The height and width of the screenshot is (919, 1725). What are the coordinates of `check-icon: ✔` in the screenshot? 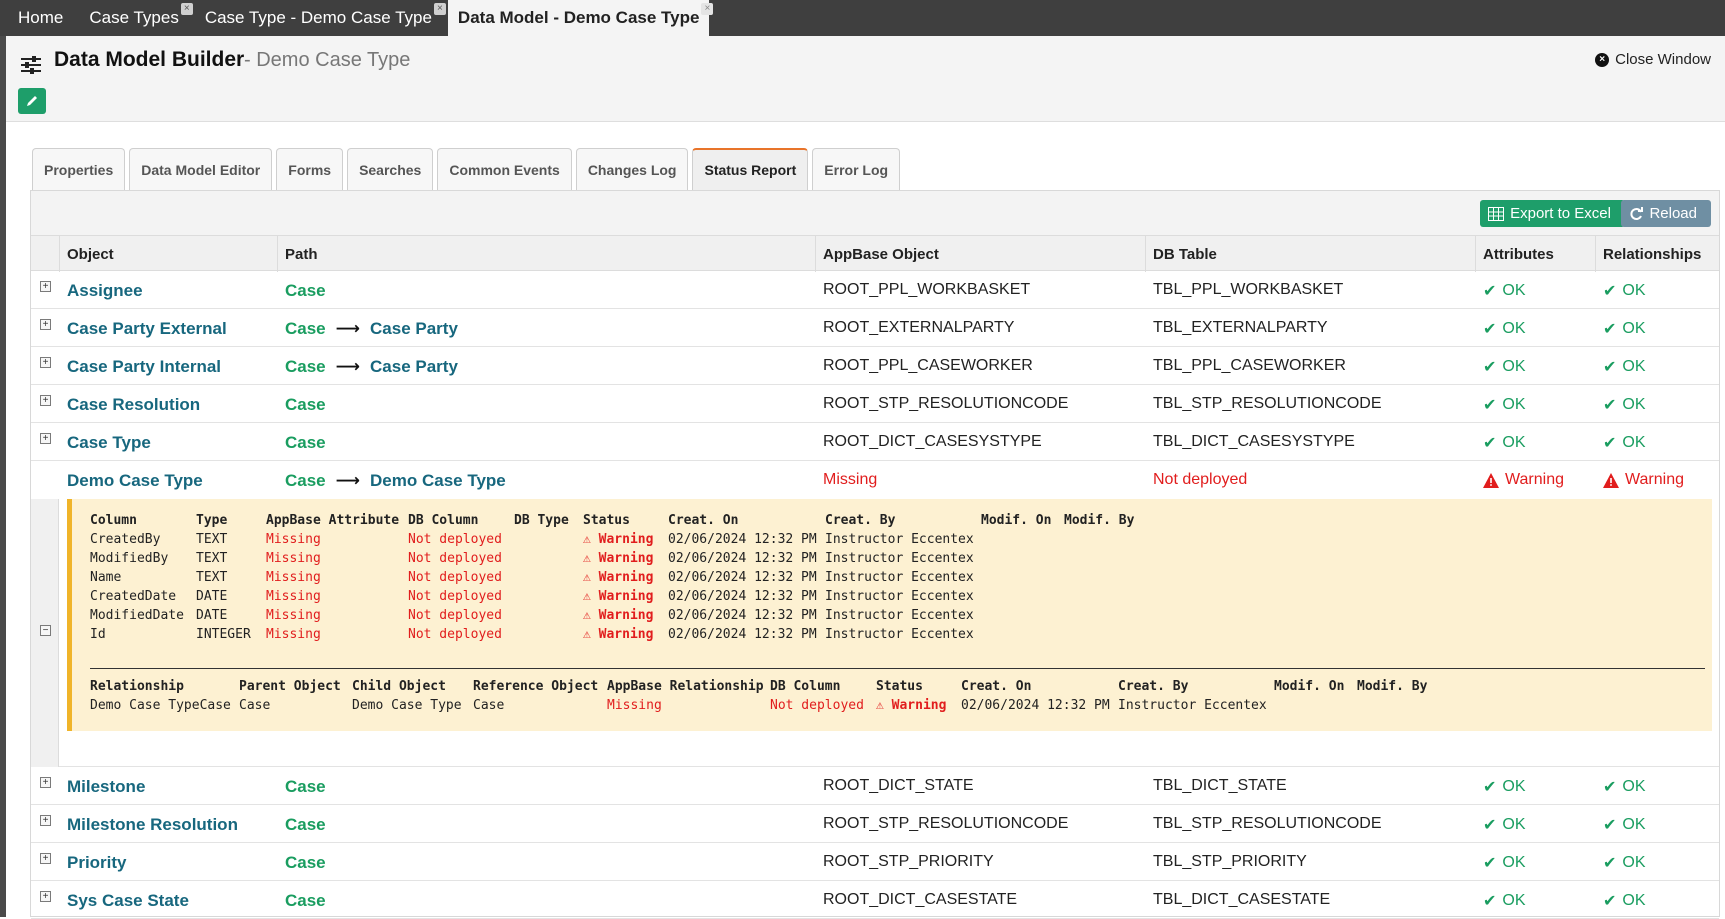 It's located at (1610, 291).